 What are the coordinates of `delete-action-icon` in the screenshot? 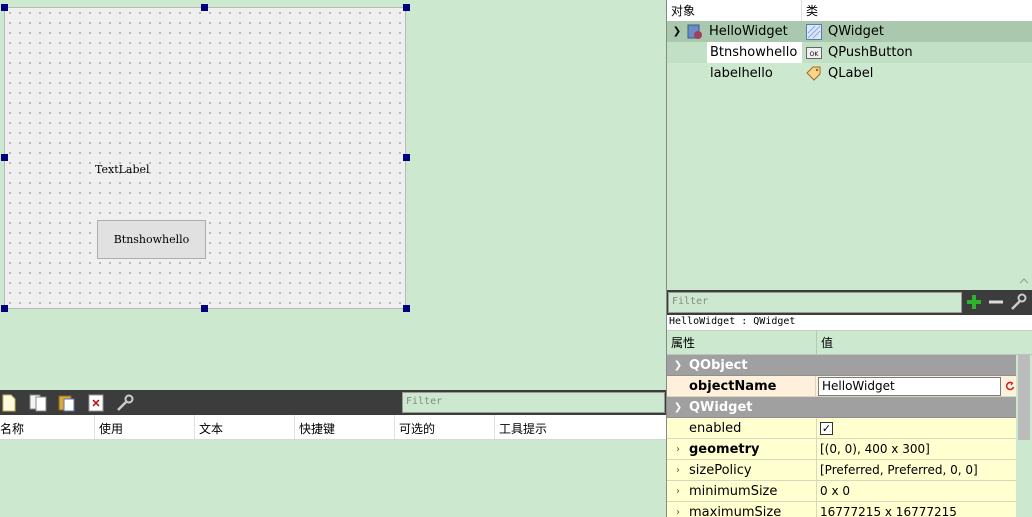 It's located at (96, 403).